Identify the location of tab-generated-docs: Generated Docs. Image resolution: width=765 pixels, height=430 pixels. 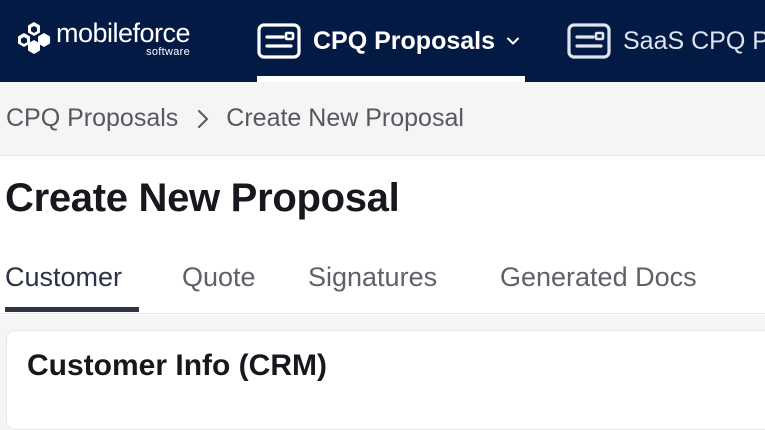
(598, 277).